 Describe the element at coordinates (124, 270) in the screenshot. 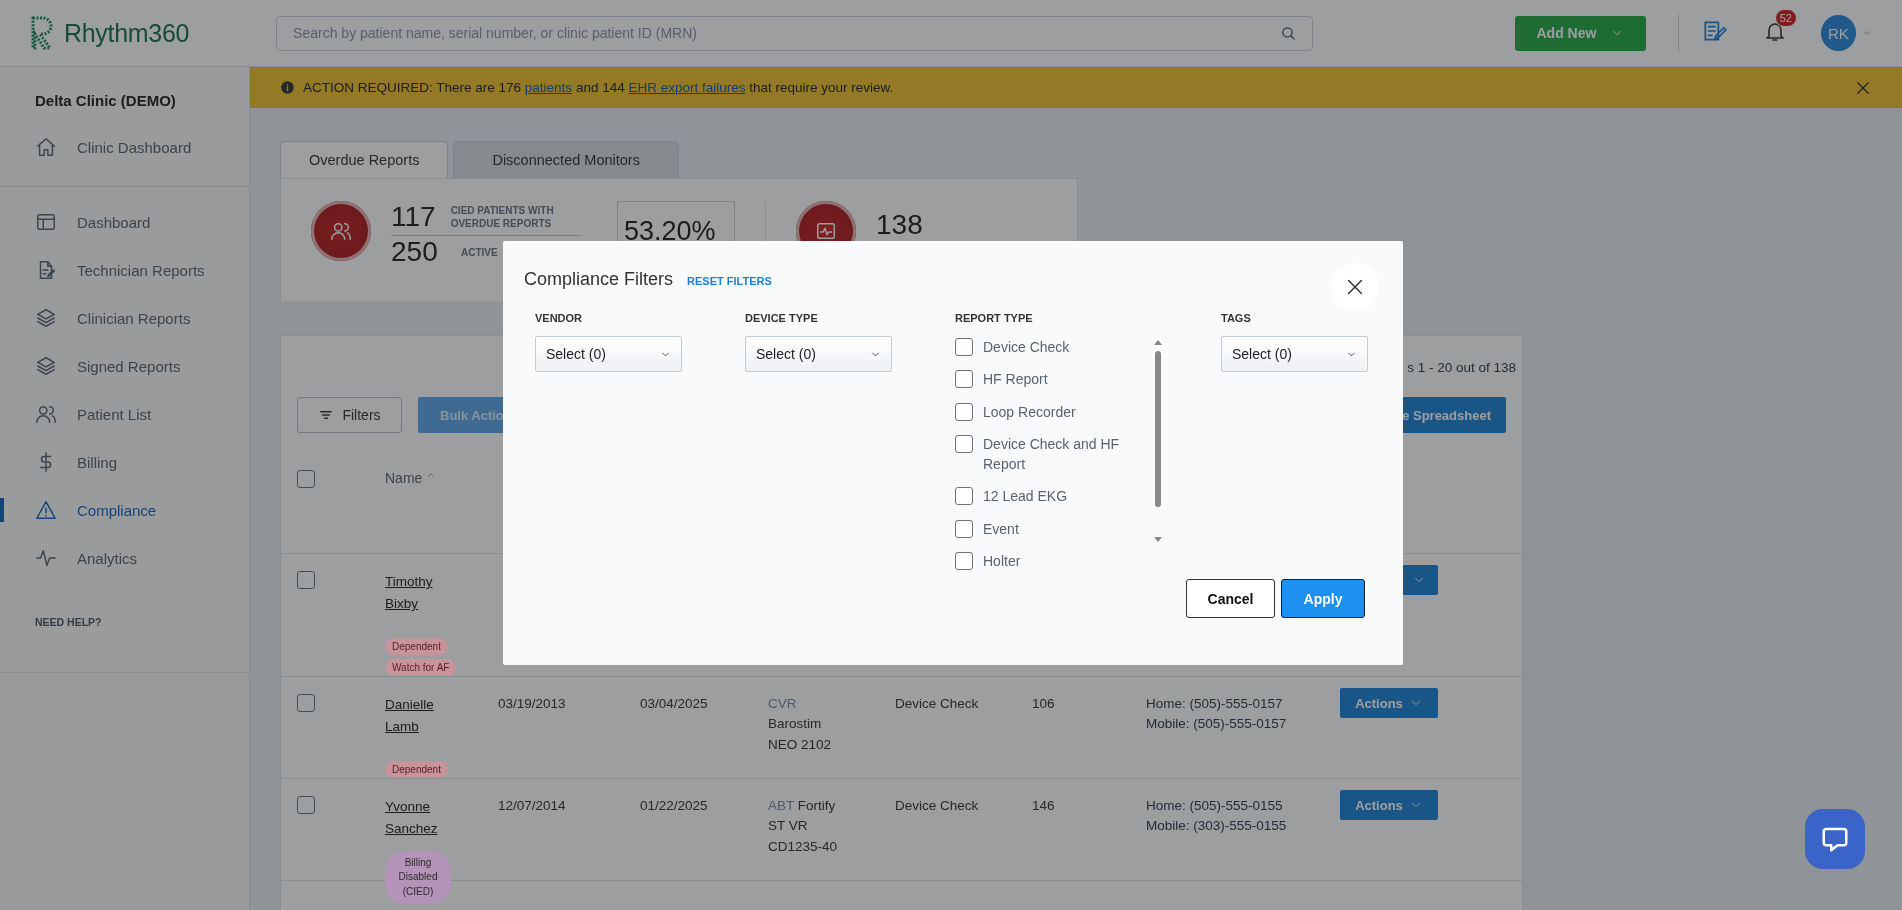

I see `sidebar-item: Technician Reports` at that location.